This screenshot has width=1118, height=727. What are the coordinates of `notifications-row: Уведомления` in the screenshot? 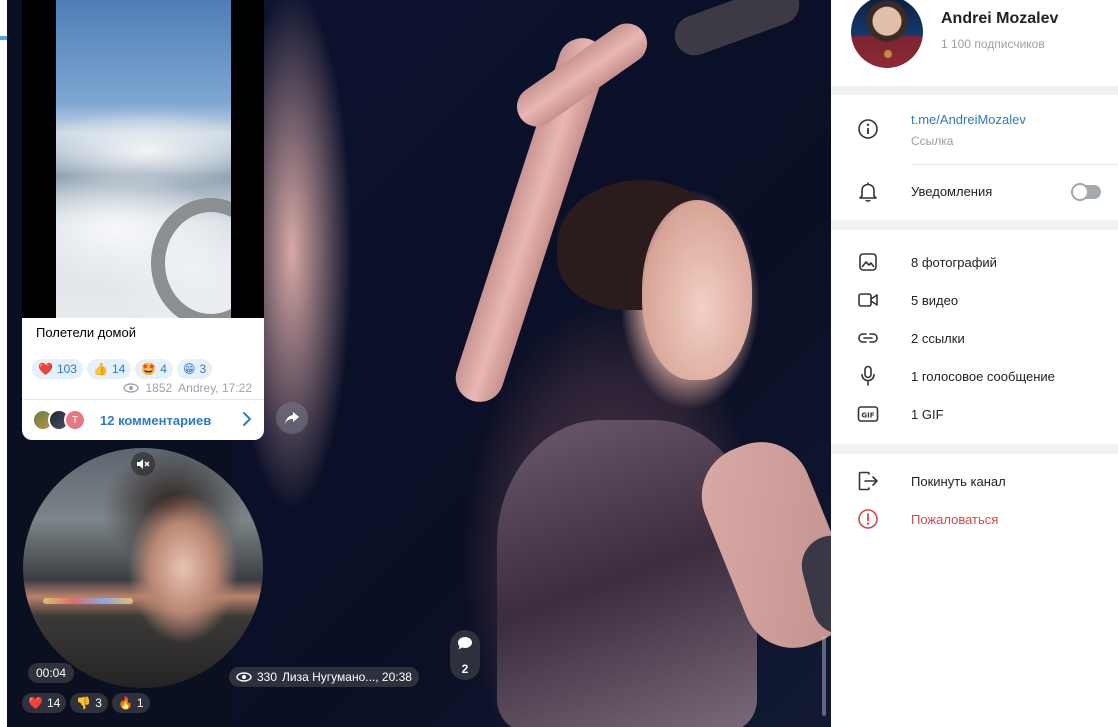 It's located at (974, 192).